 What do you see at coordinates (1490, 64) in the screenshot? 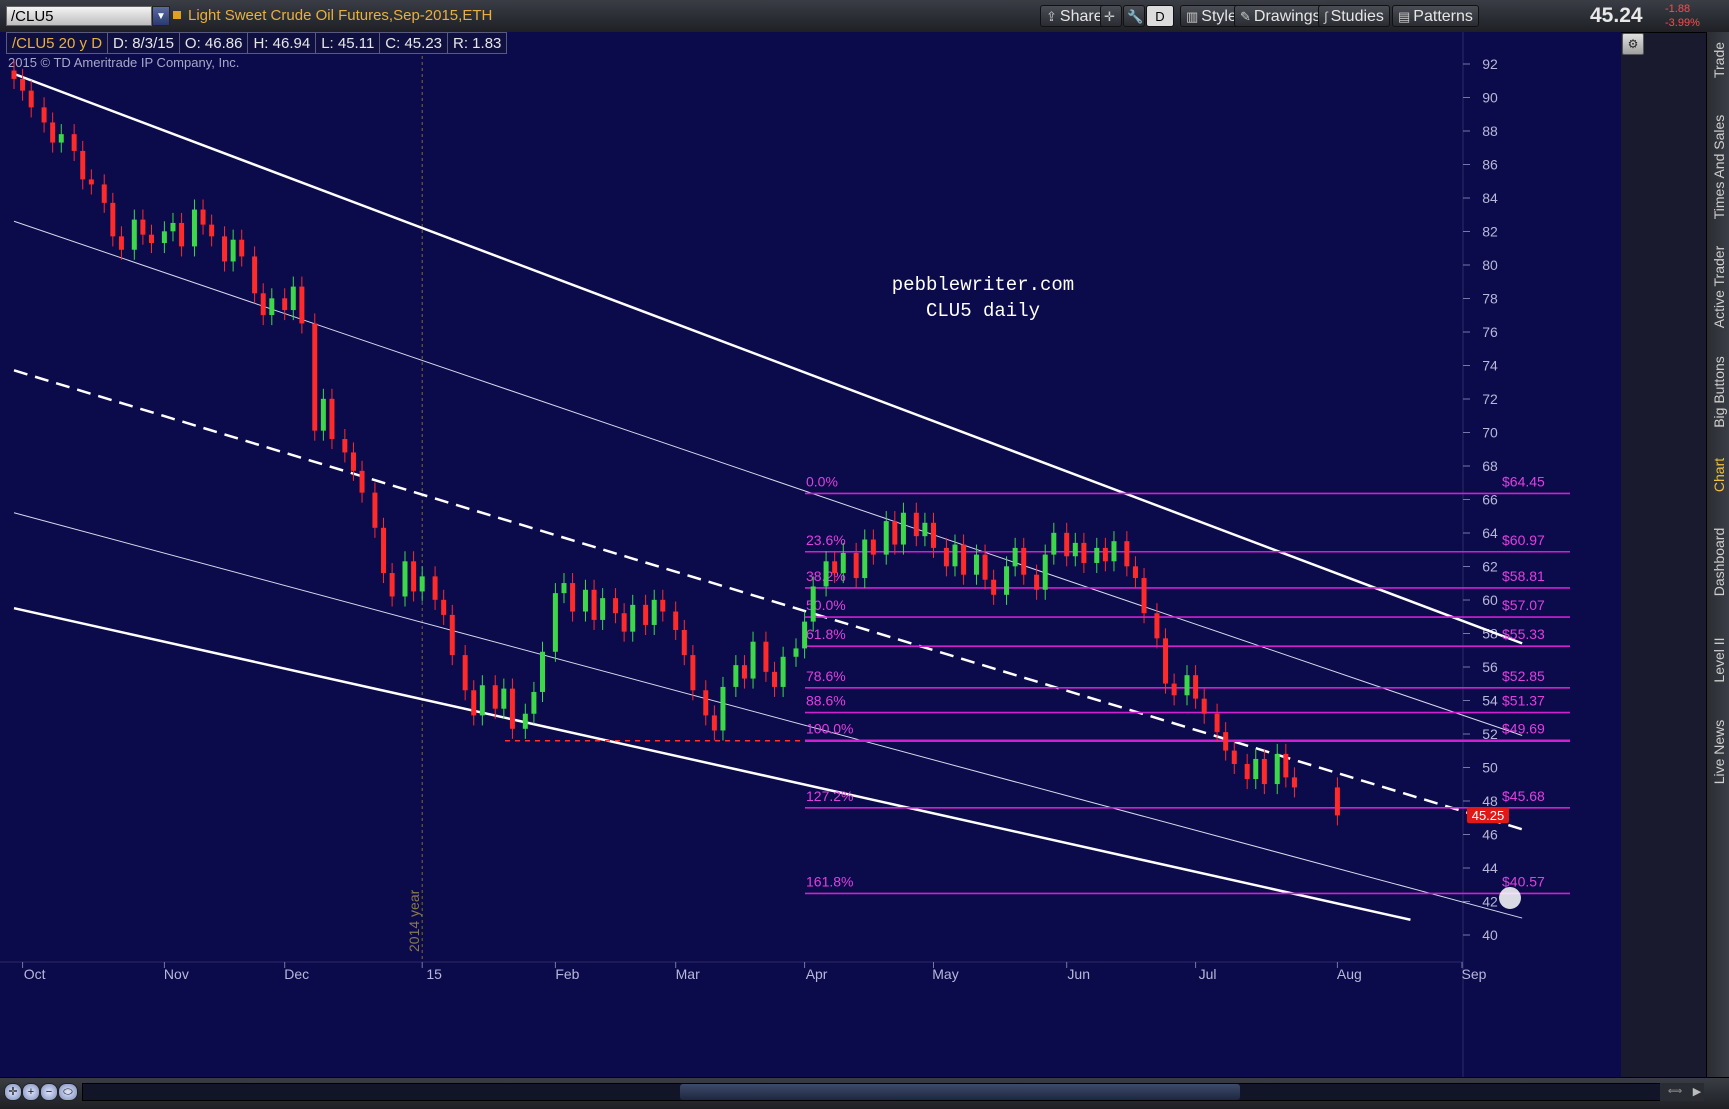
I see `y-tick-label: 92` at bounding box center [1490, 64].